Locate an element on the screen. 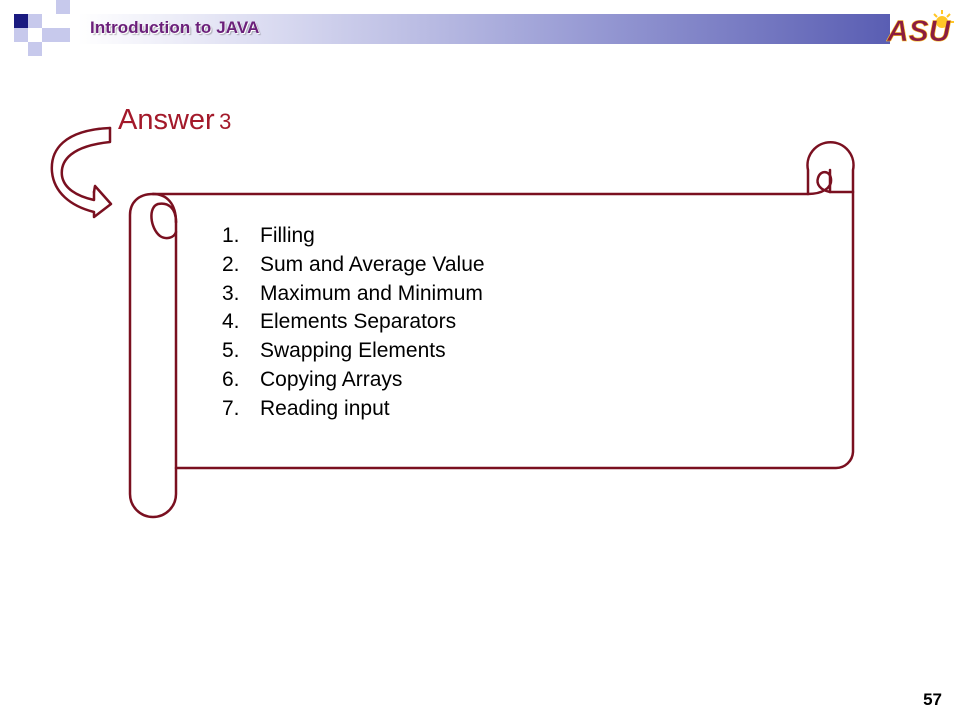 Image resolution: width=960 pixels, height=720 pixels. scroll-left-roll is located at coordinates (153, 355).